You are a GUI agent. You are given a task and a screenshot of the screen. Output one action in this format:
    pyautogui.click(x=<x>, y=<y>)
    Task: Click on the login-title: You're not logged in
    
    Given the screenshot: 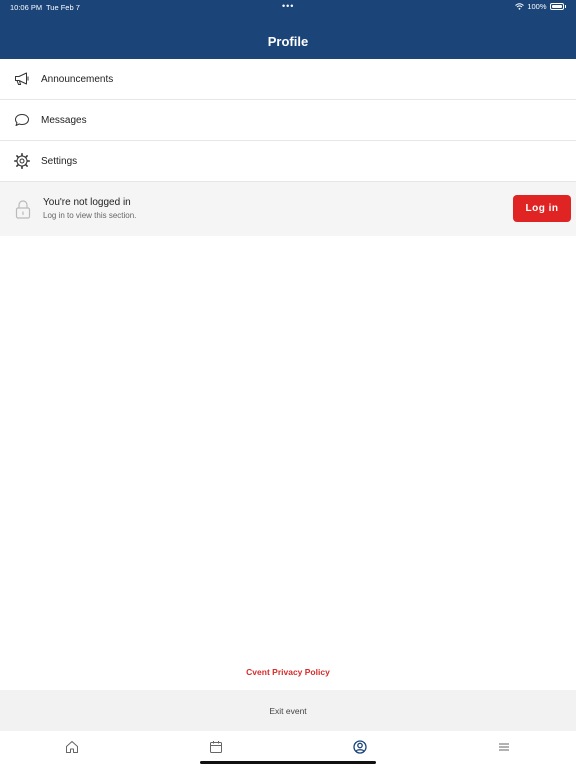 What is the action you would take?
    pyautogui.click(x=87, y=202)
    